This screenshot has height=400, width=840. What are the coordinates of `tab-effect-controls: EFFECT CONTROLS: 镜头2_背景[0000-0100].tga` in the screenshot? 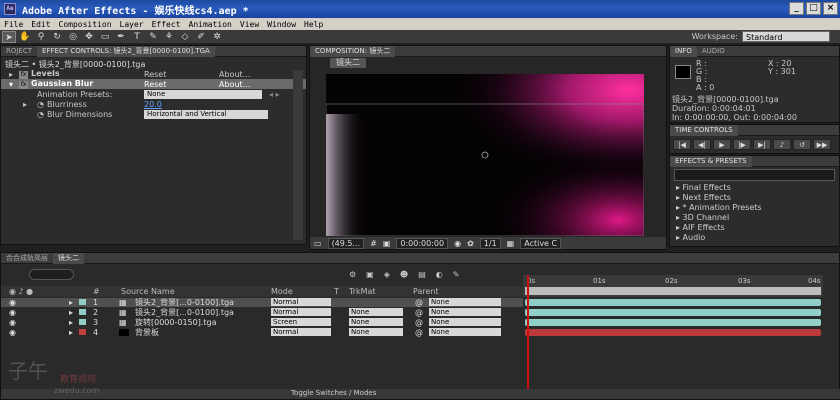 It's located at (126, 51).